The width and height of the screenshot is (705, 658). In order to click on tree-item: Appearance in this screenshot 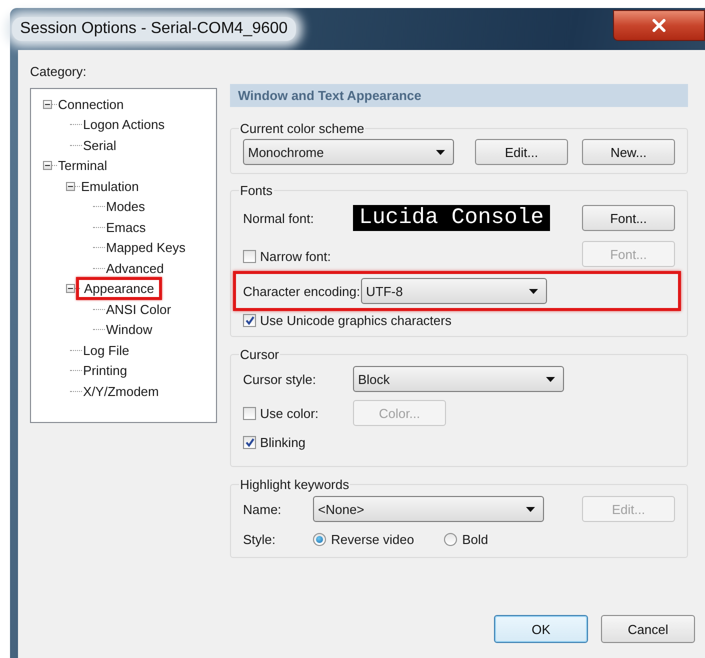, I will do `click(119, 288)`.